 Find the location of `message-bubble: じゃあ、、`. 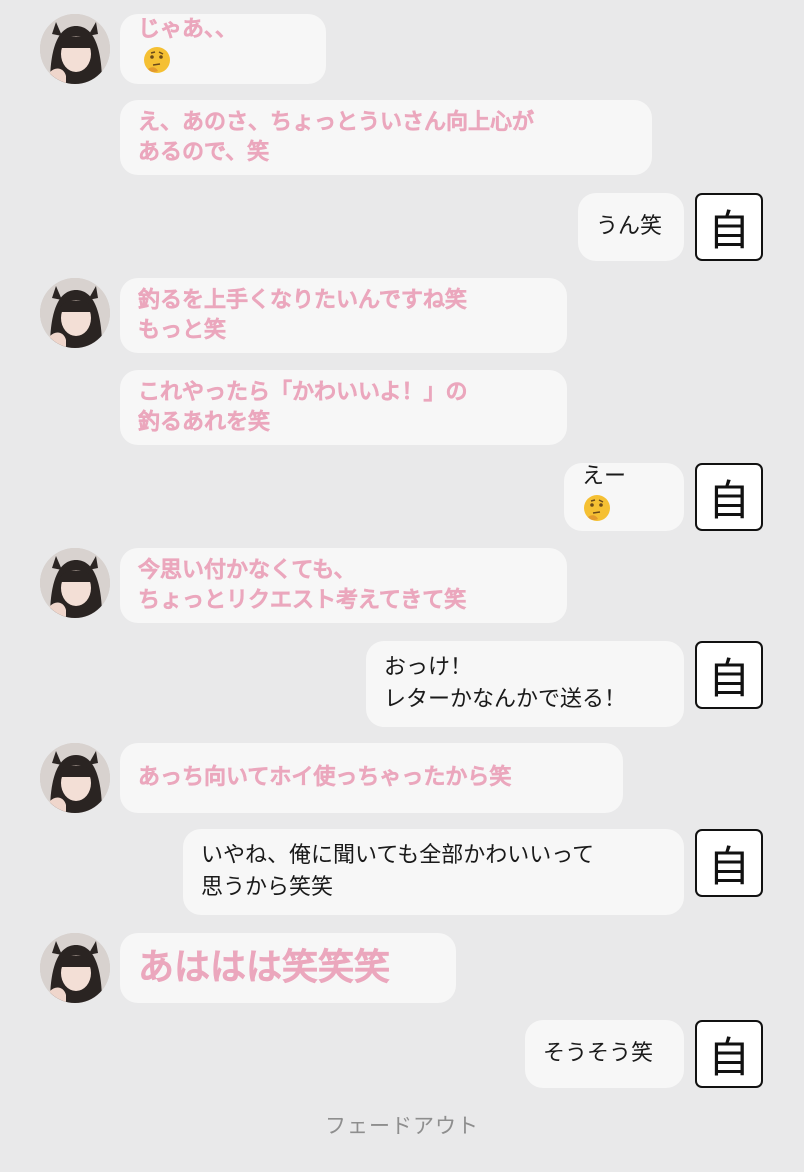

message-bubble: じゃあ、、 is located at coordinates (223, 49).